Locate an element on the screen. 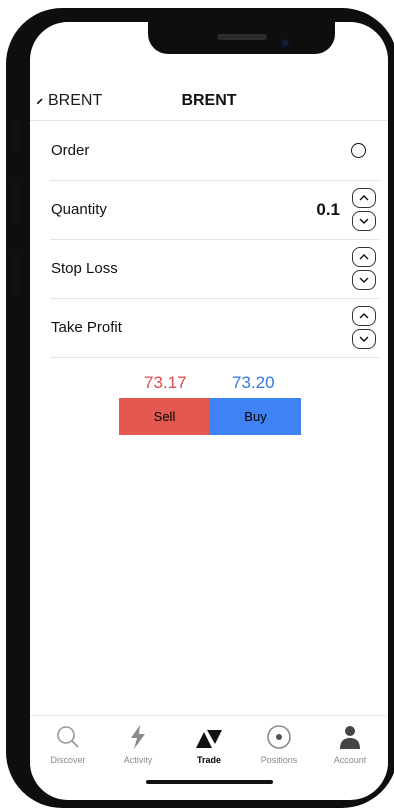 Image resolution: width=394 pixels, height=811 pixels. take-profit-row: Take Profit is located at coordinates (215, 328).